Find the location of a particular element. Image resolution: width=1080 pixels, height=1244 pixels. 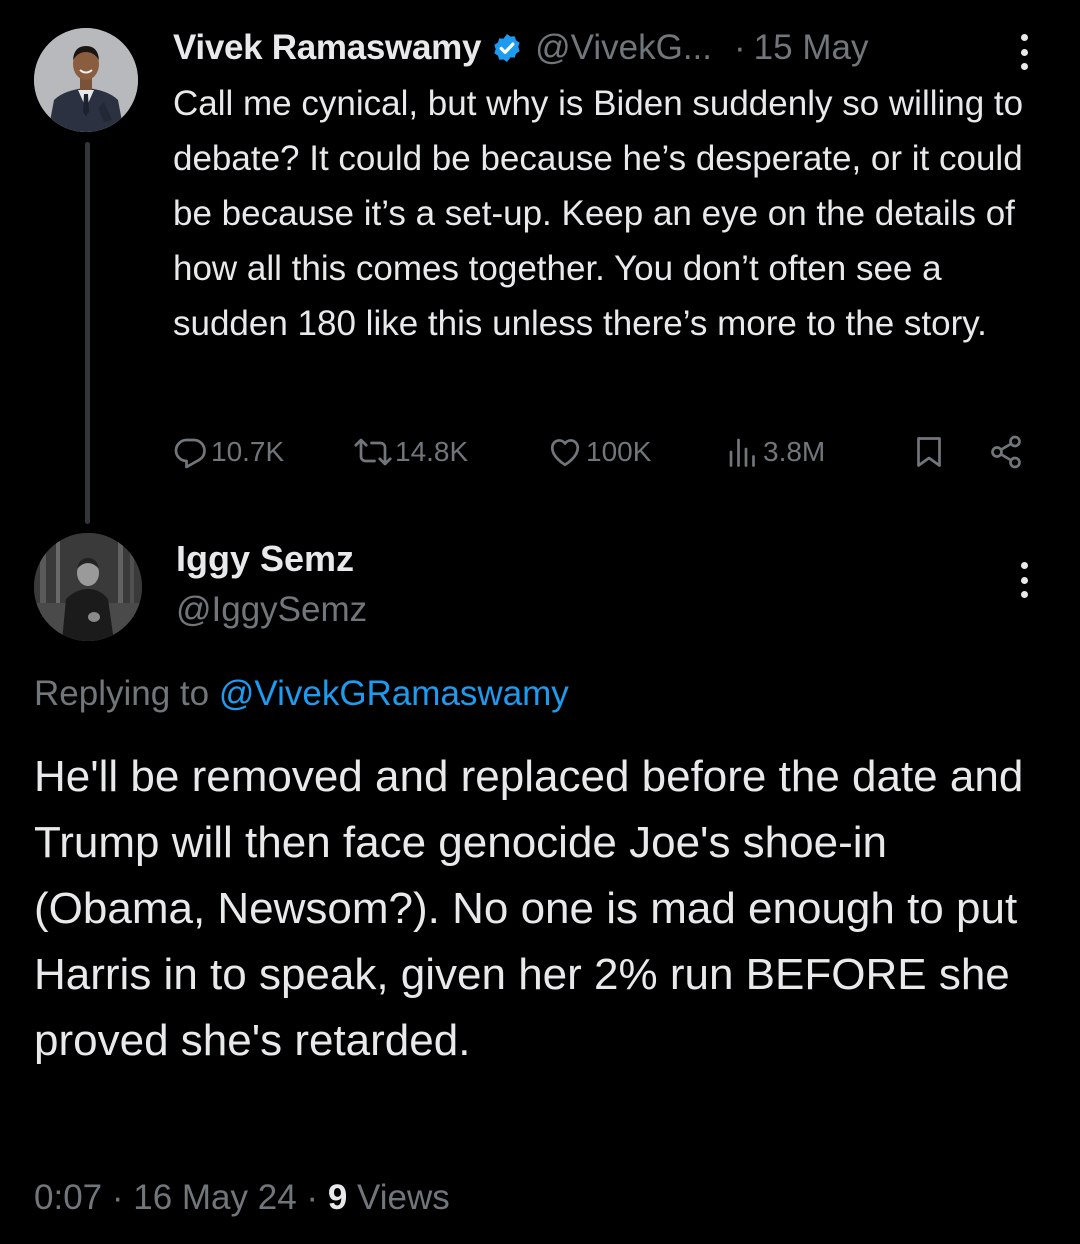

share-button is located at coordinates (1006, 452).